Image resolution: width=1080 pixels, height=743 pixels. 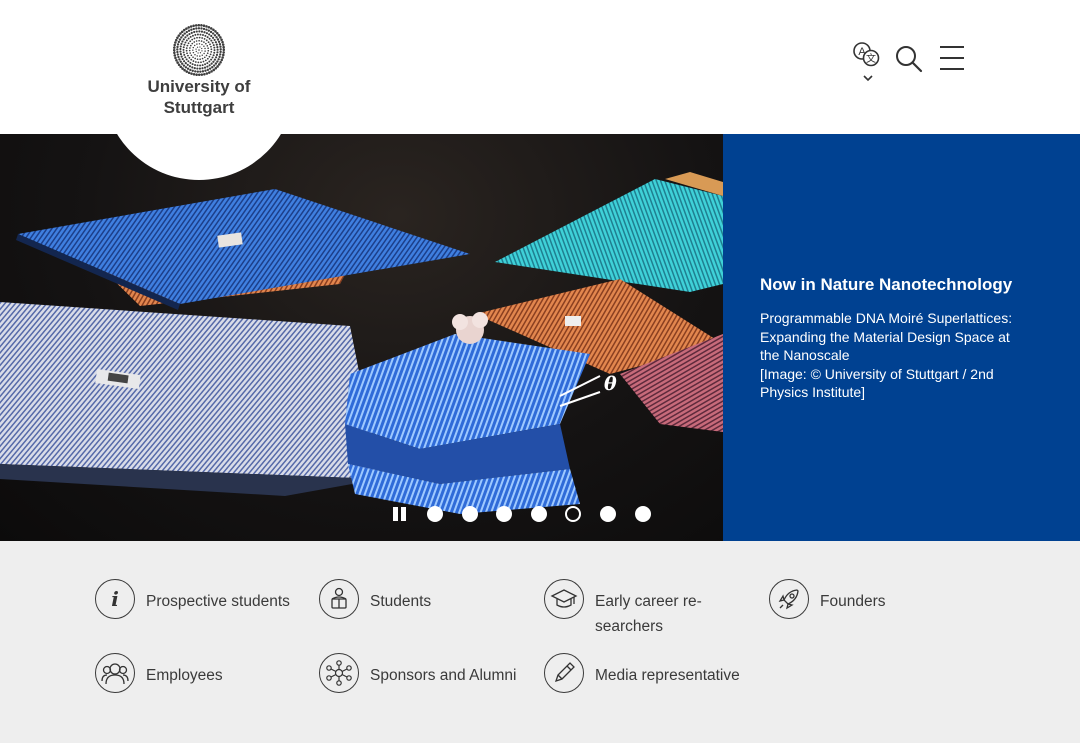 I want to click on network-icon, so click(x=339, y=673).